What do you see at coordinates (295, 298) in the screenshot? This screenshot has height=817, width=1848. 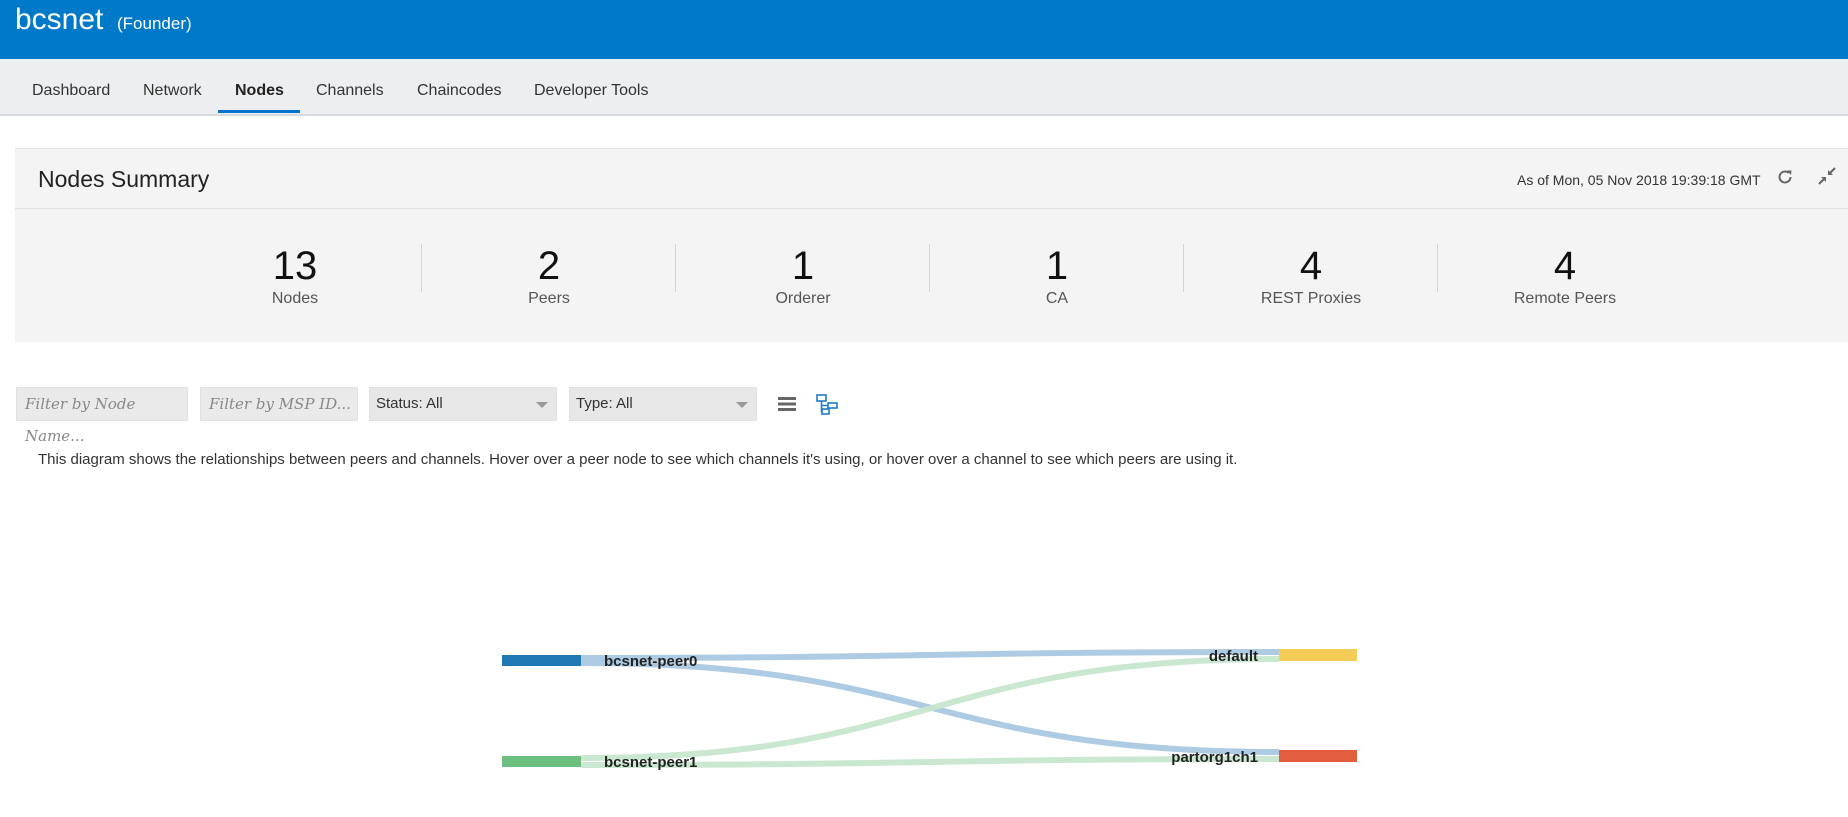 I see `stat-label: Nodes` at bounding box center [295, 298].